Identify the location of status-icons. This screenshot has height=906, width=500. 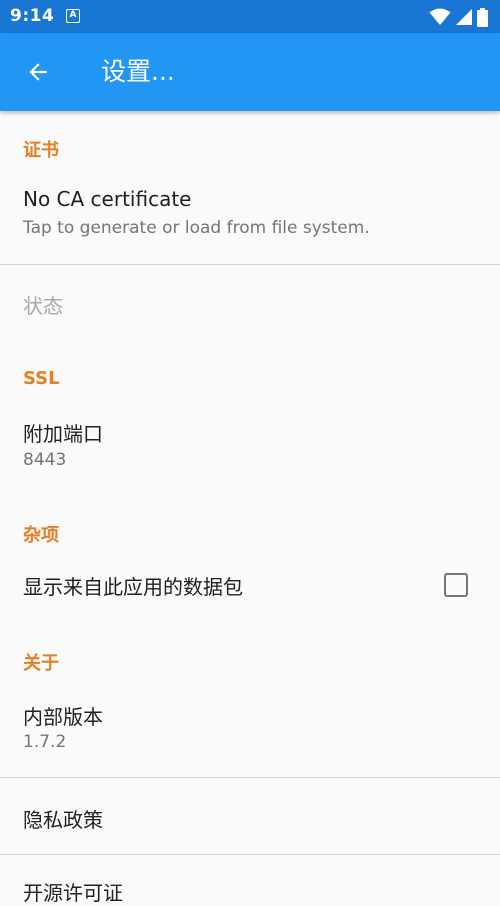
(458, 17).